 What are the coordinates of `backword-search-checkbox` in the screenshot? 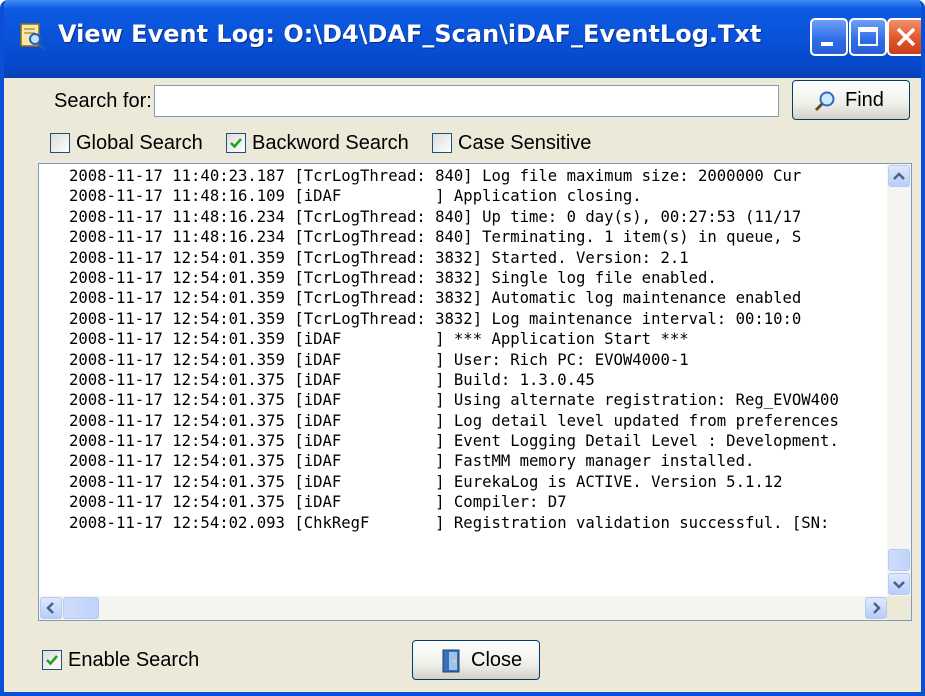 It's located at (236, 143).